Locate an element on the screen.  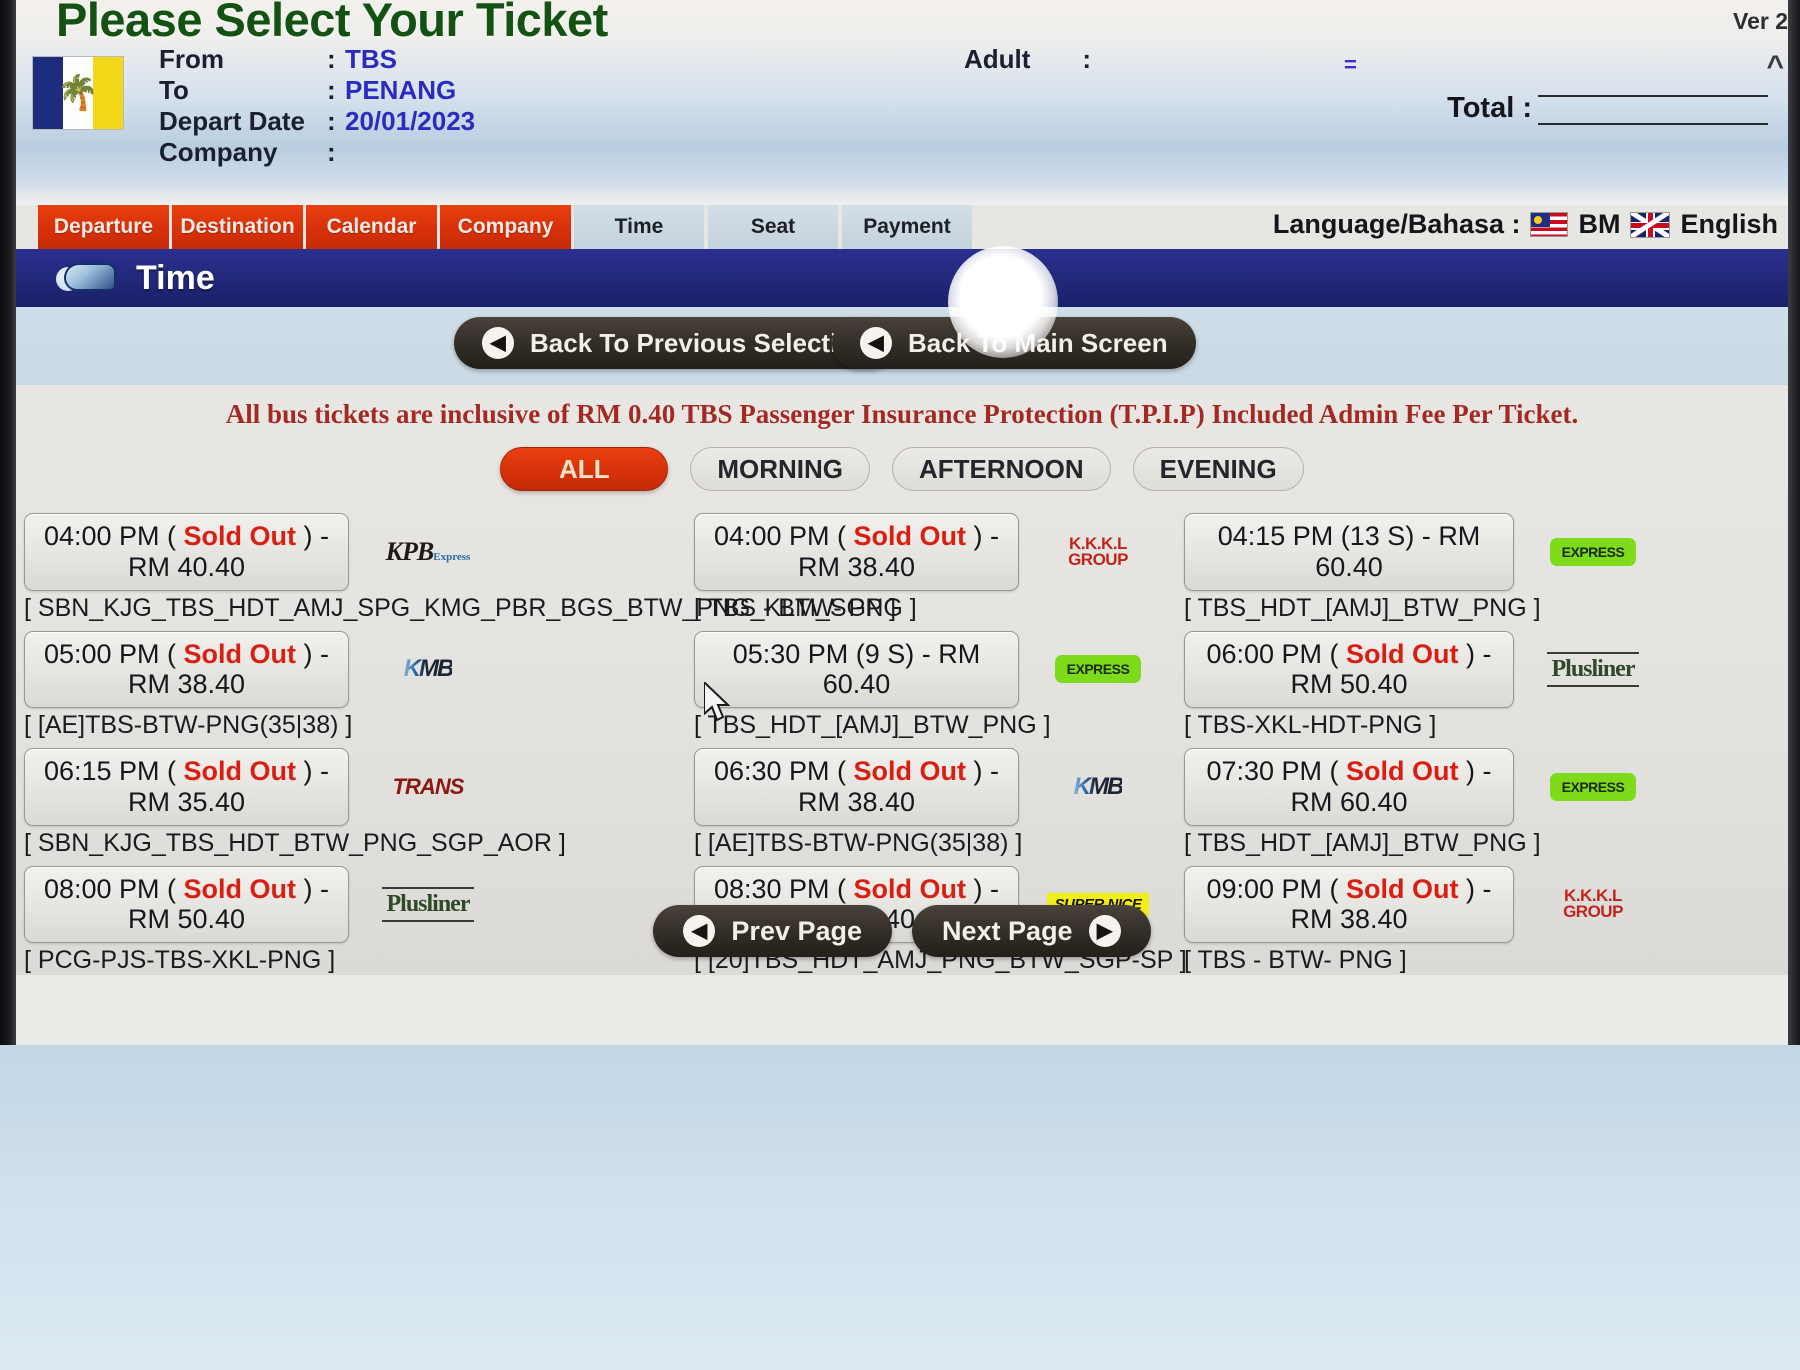
trip-button: 04:15 PM (13 S) - RM 60.40 is located at coordinates (1349, 552).